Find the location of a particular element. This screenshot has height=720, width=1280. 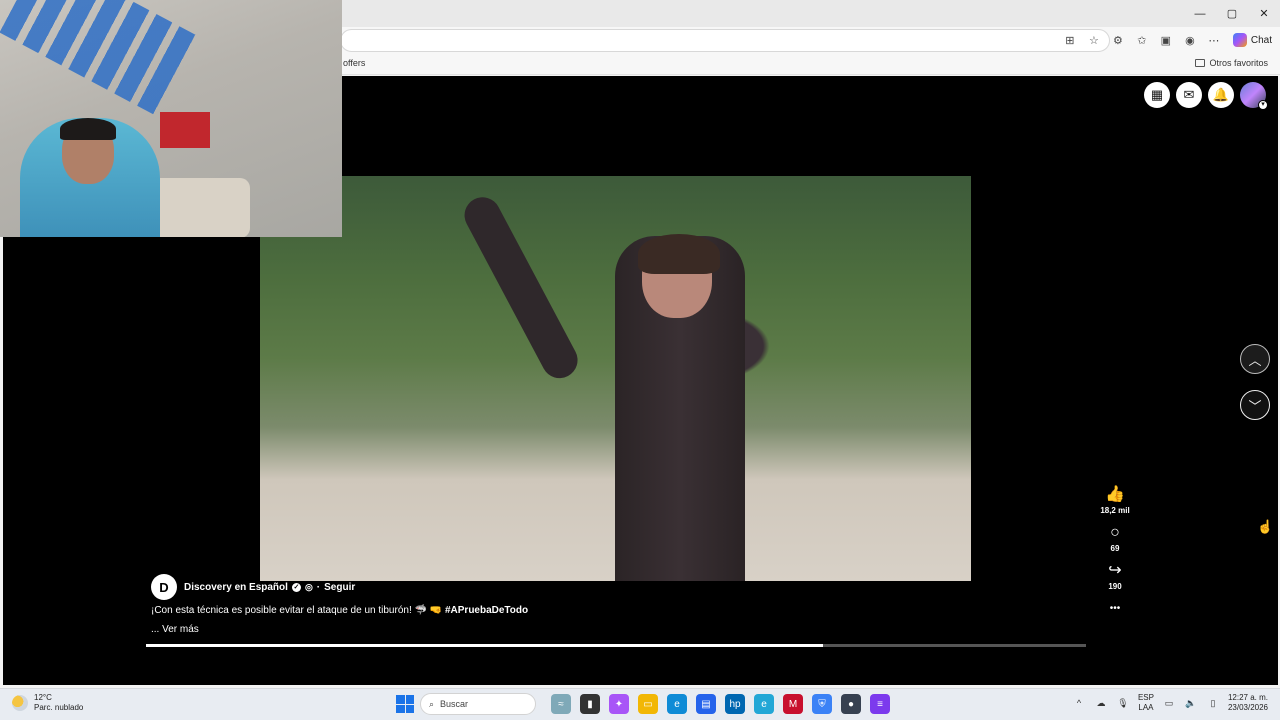

language-indicator: ESP LAA is located at coordinates (1146, 703).